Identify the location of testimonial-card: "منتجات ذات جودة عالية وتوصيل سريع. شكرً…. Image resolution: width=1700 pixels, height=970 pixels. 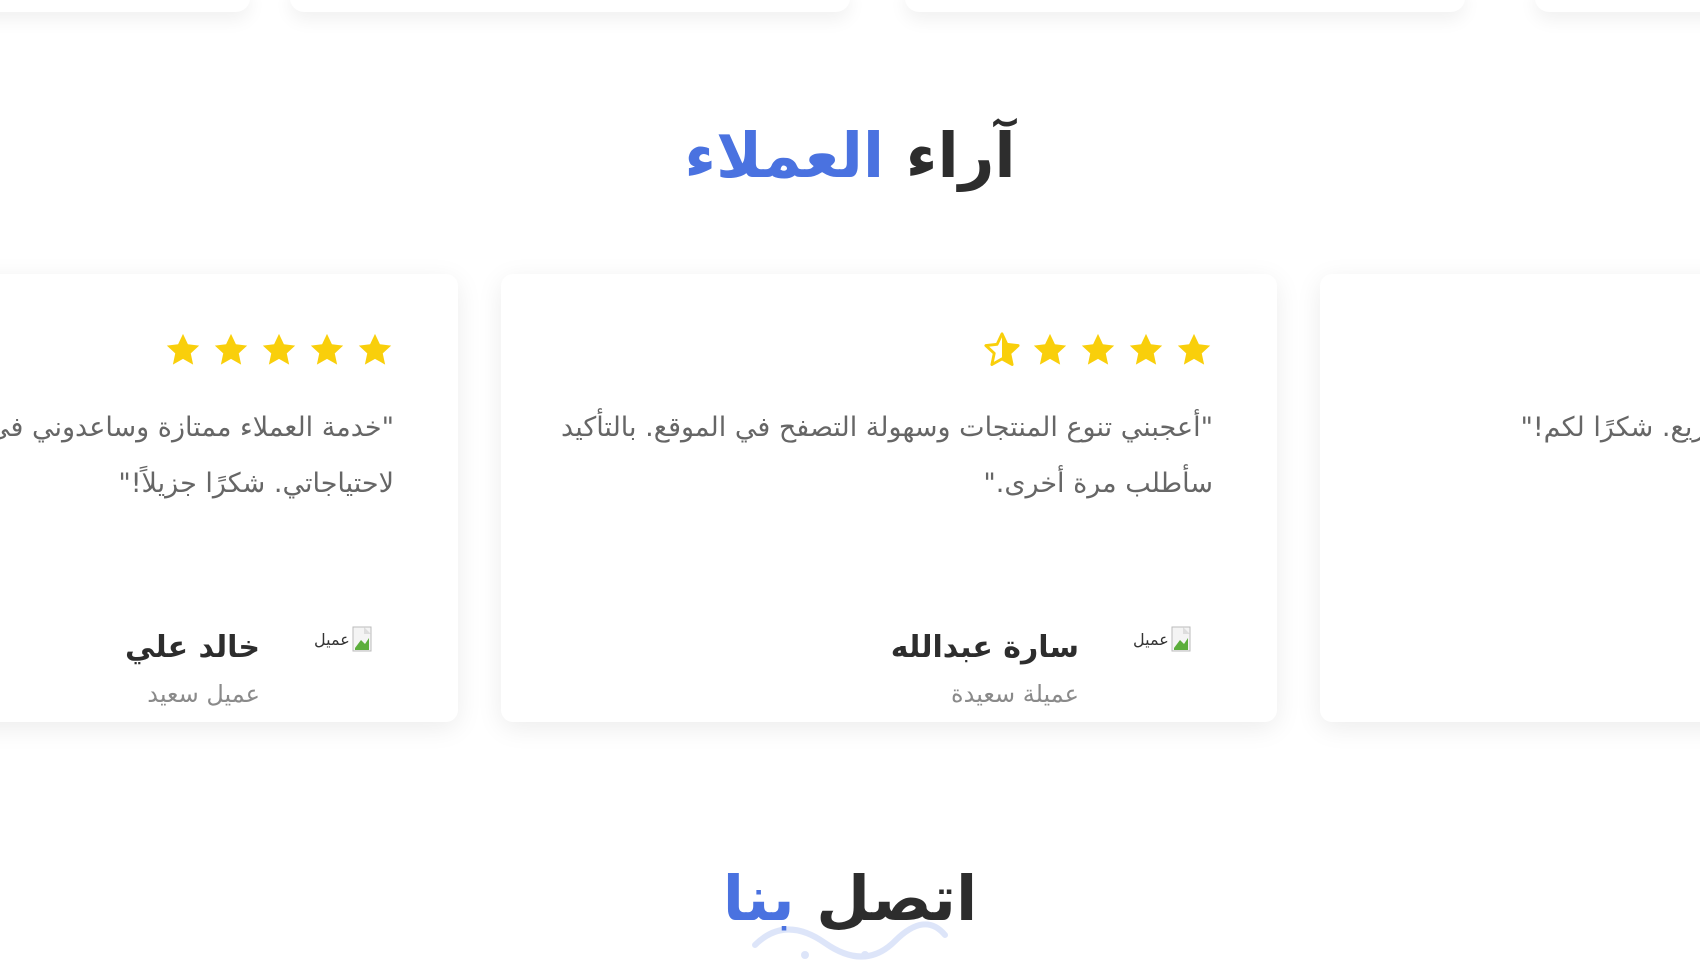
(1510, 498).